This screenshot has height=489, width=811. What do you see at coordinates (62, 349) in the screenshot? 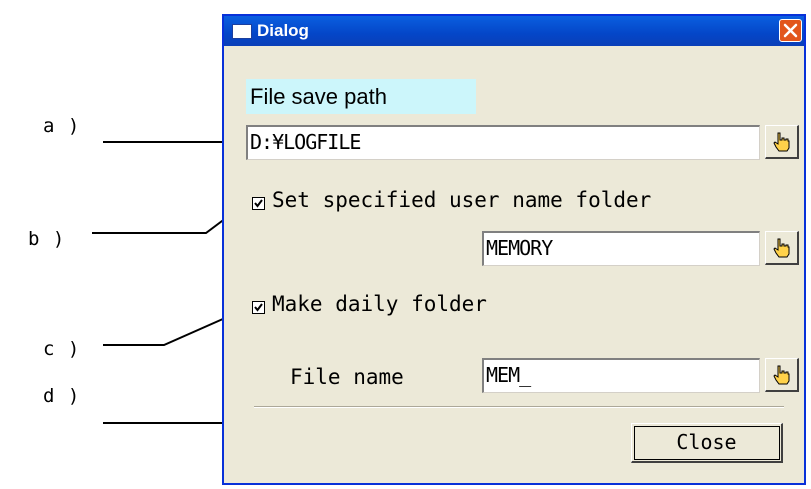
I see `callout-c: c )` at bounding box center [62, 349].